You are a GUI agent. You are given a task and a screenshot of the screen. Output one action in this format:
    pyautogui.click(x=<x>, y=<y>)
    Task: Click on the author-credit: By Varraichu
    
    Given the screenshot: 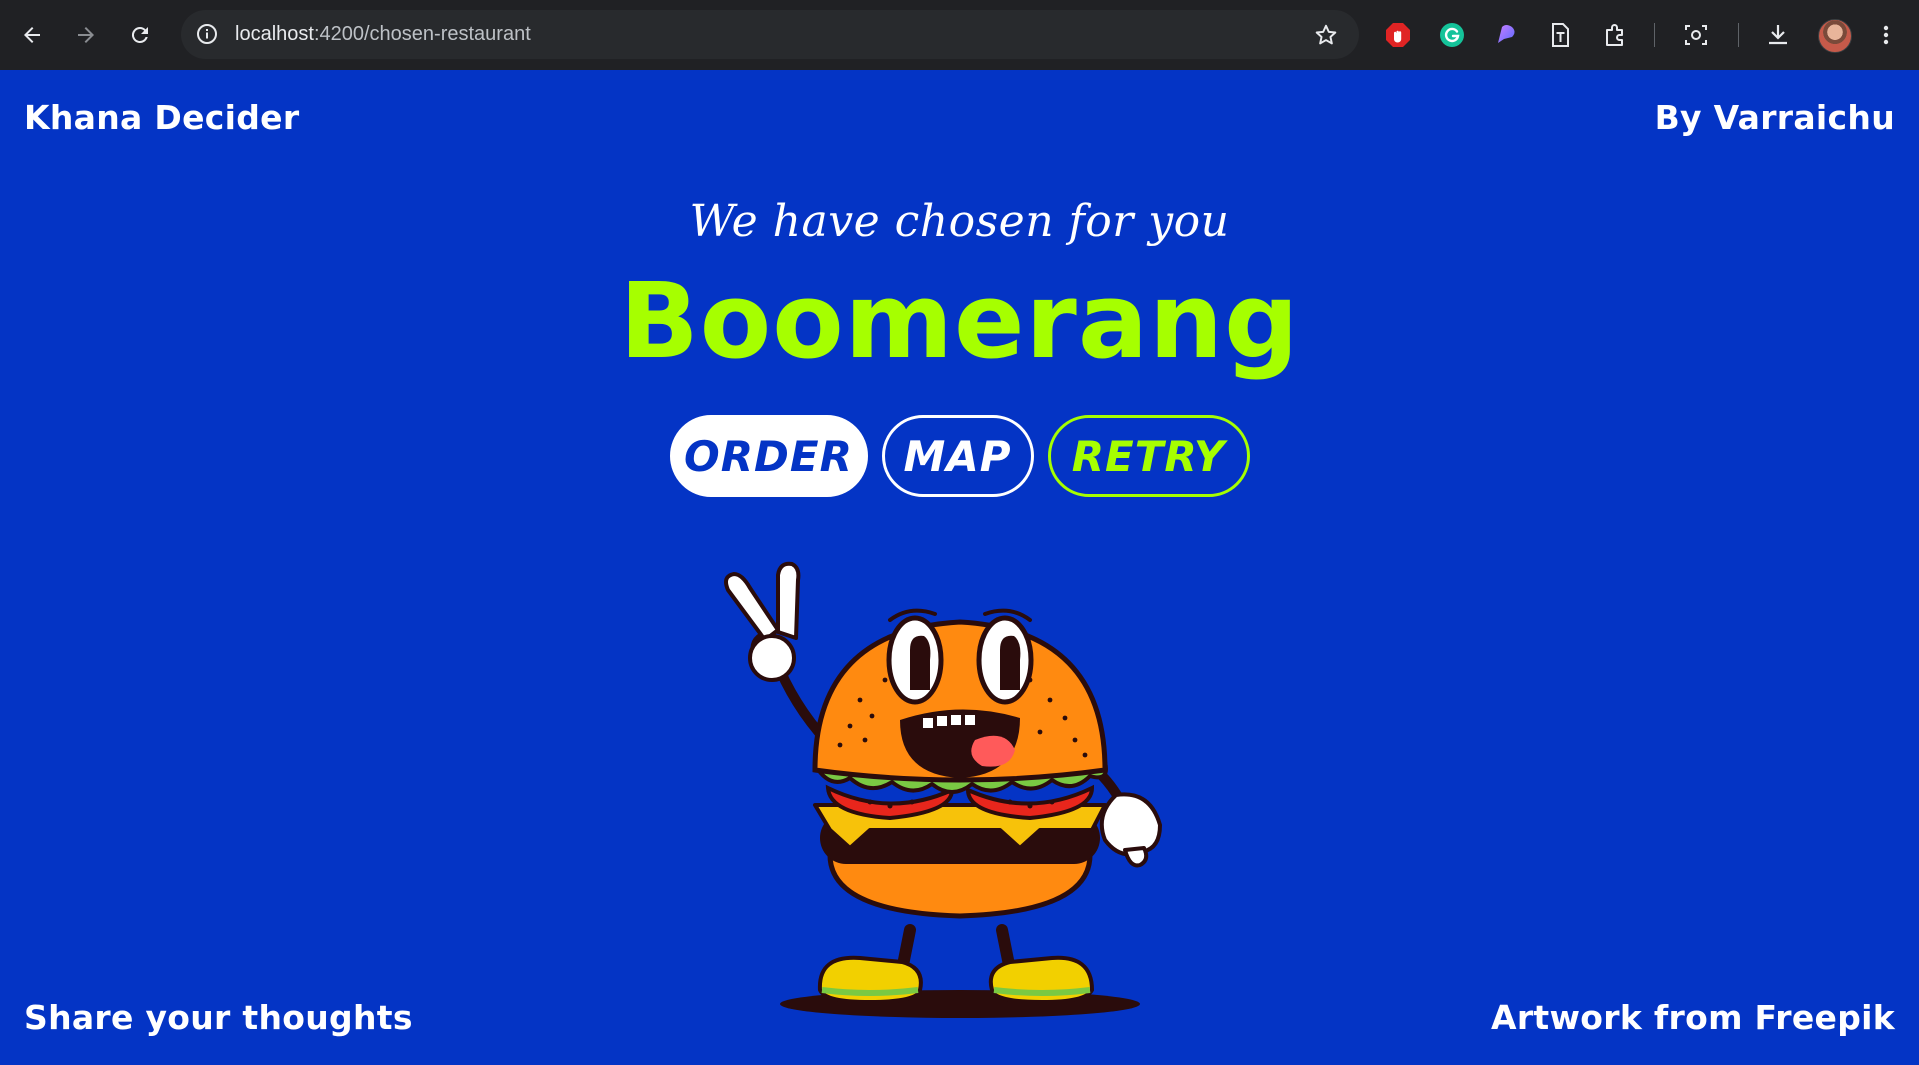 What is the action you would take?
    pyautogui.click(x=1775, y=117)
    